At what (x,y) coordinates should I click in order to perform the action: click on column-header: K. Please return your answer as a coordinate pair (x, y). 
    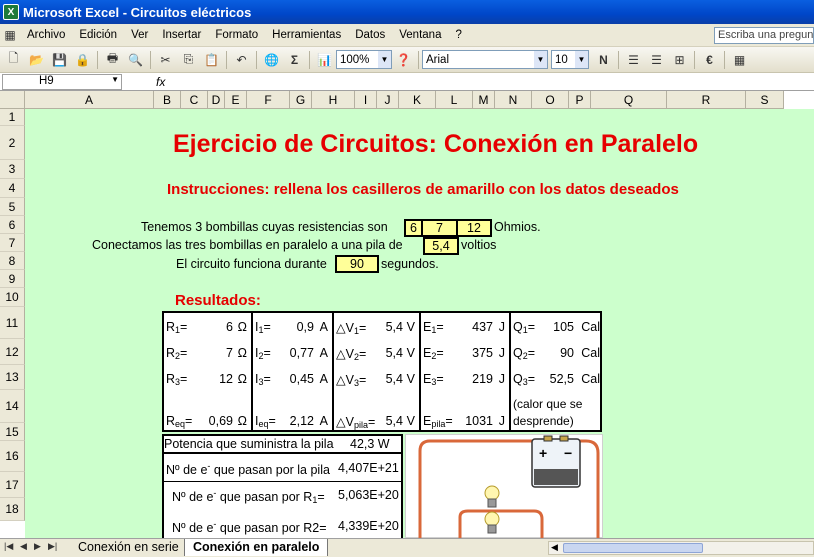
    Looking at the image, I should click on (417, 100).